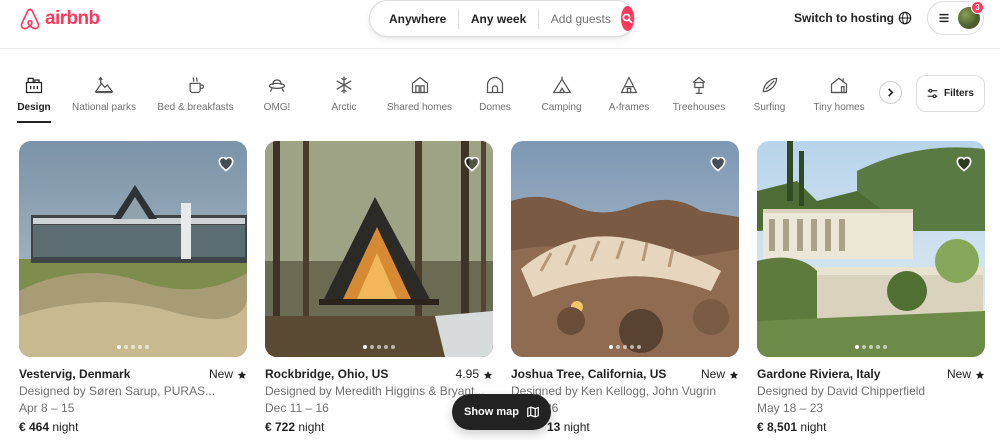  Describe the element at coordinates (839, 85) in the screenshot. I see `tiny-home-icon` at that location.